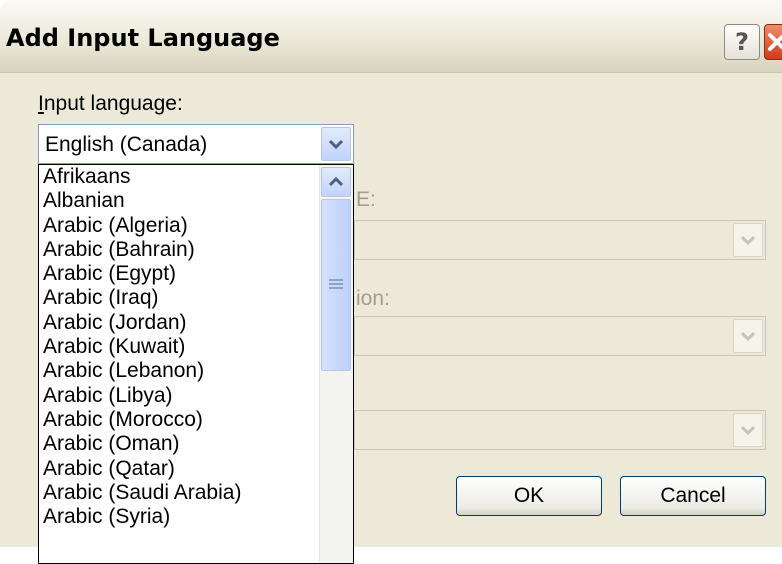 The width and height of the screenshot is (782, 564). I want to click on close-icon, so click(775, 42).